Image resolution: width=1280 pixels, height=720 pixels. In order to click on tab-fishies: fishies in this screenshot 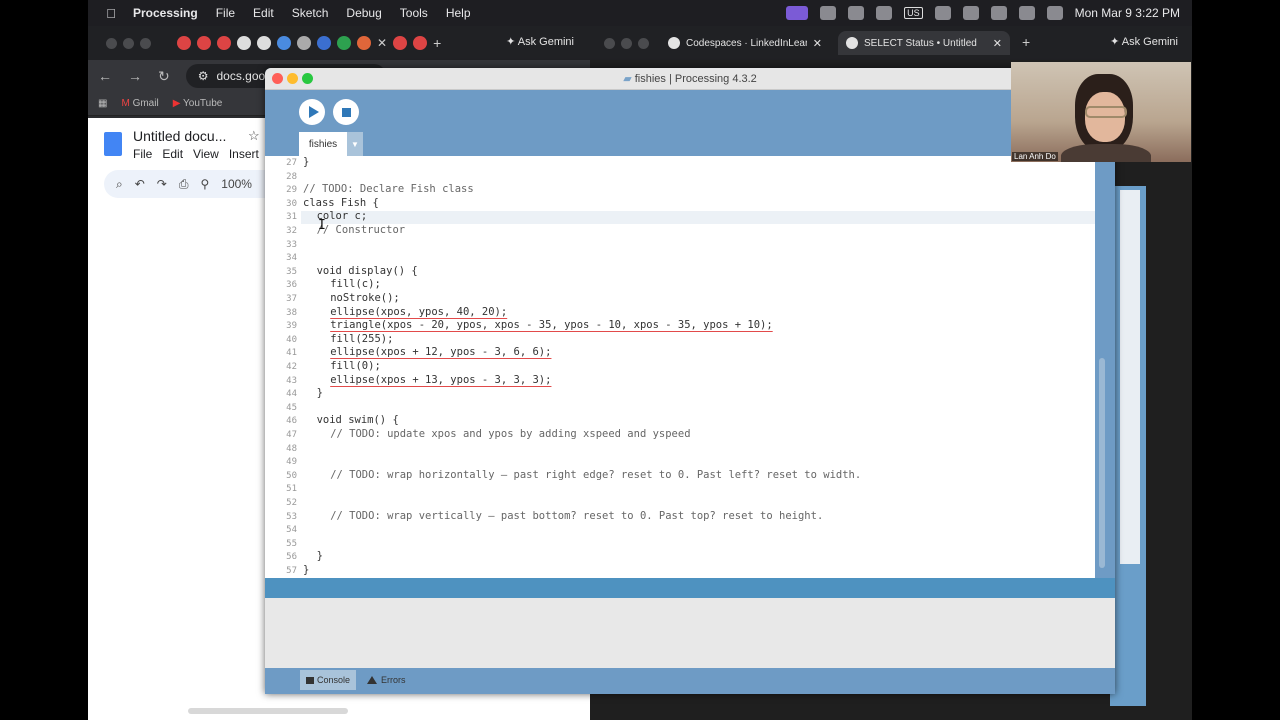, I will do `click(323, 144)`.